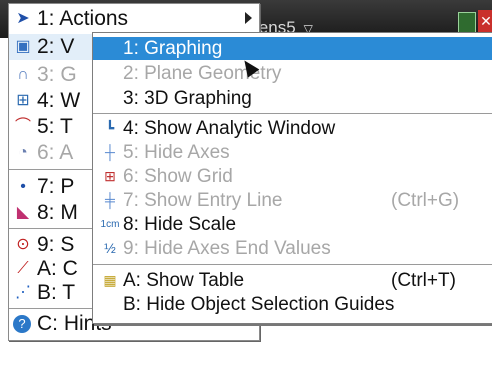 This screenshot has width=492, height=369. What do you see at coordinates (23, 152) in the screenshot?
I see `analyze-icon: ◔` at bounding box center [23, 152].